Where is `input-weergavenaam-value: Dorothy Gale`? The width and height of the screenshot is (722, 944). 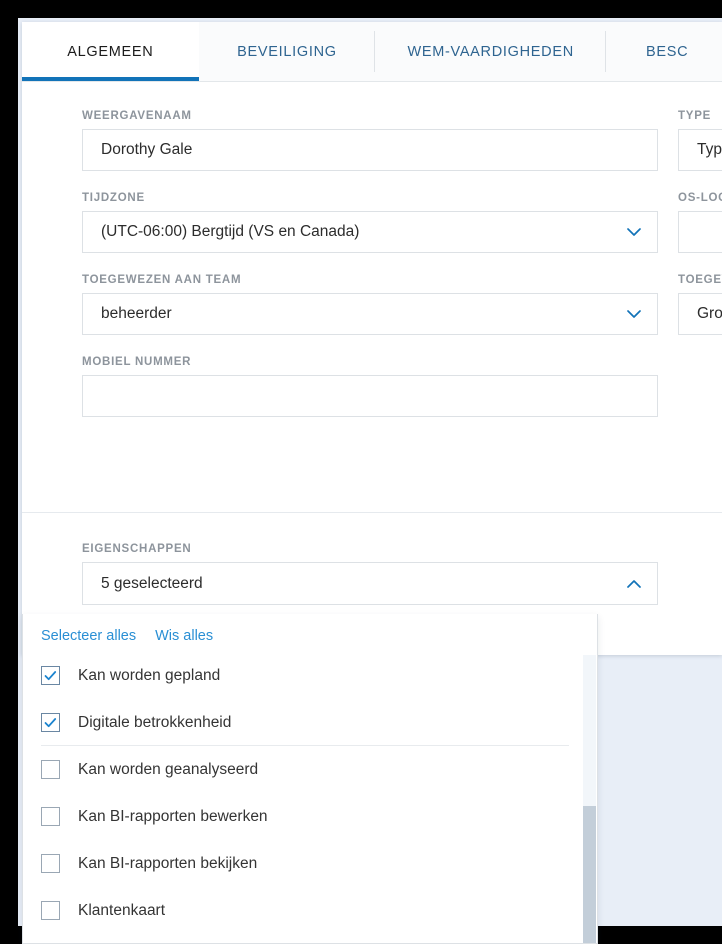 input-weergavenaam-value: Dorothy Gale is located at coordinates (147, 149).